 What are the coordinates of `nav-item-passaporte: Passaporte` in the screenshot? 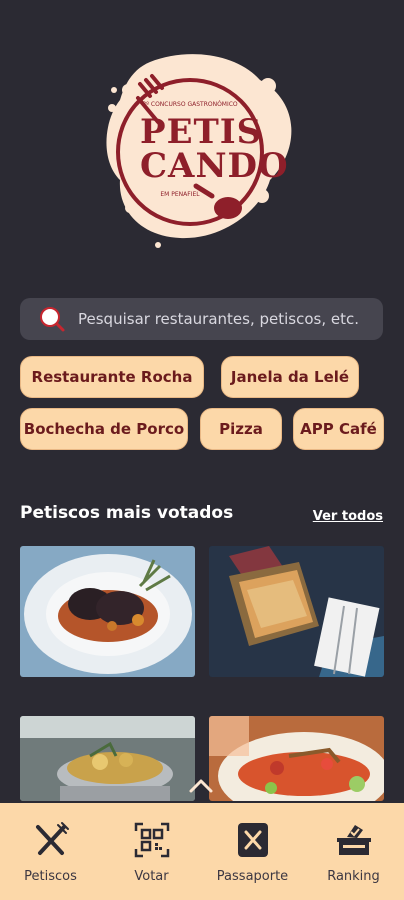 It's located at (252, 851).